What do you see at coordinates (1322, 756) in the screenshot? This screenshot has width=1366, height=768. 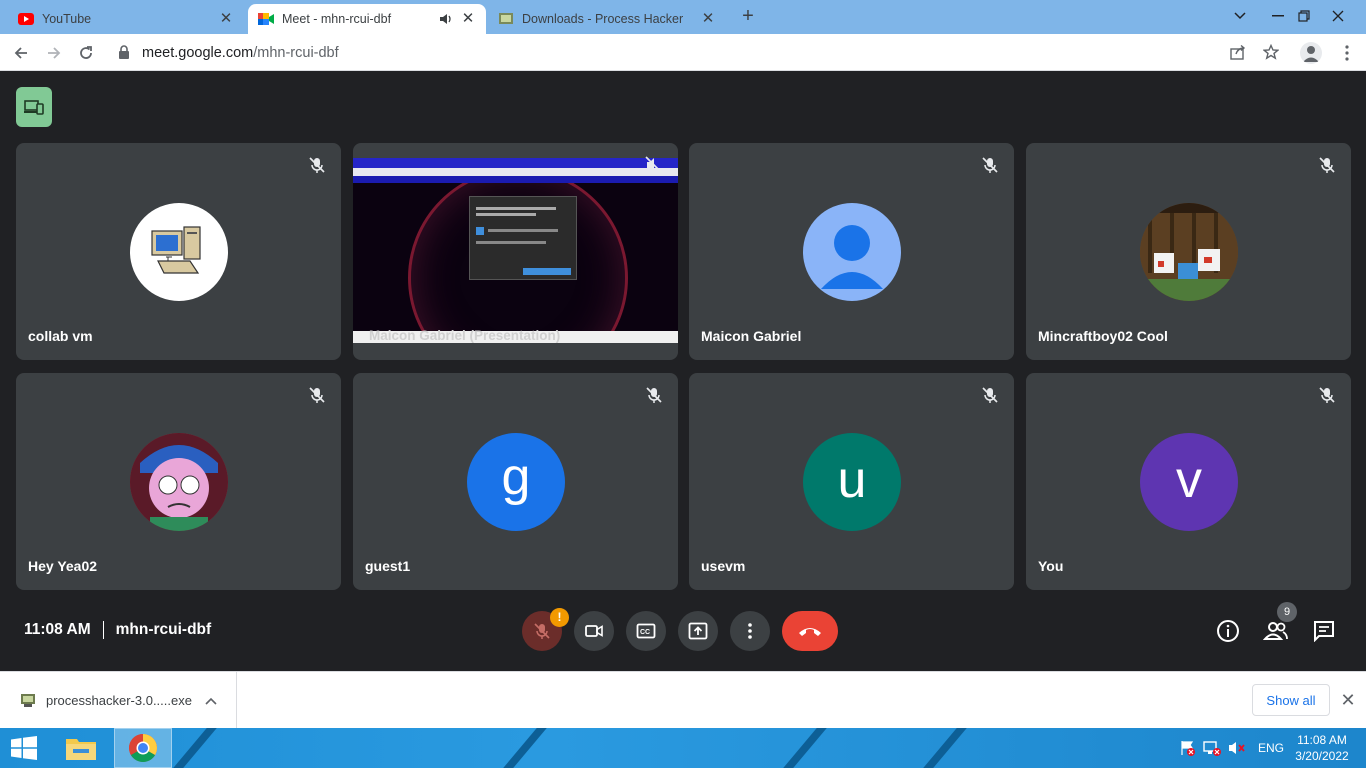 I see `tray-date: 3/20/2022` at bounding box center [1322, 756].